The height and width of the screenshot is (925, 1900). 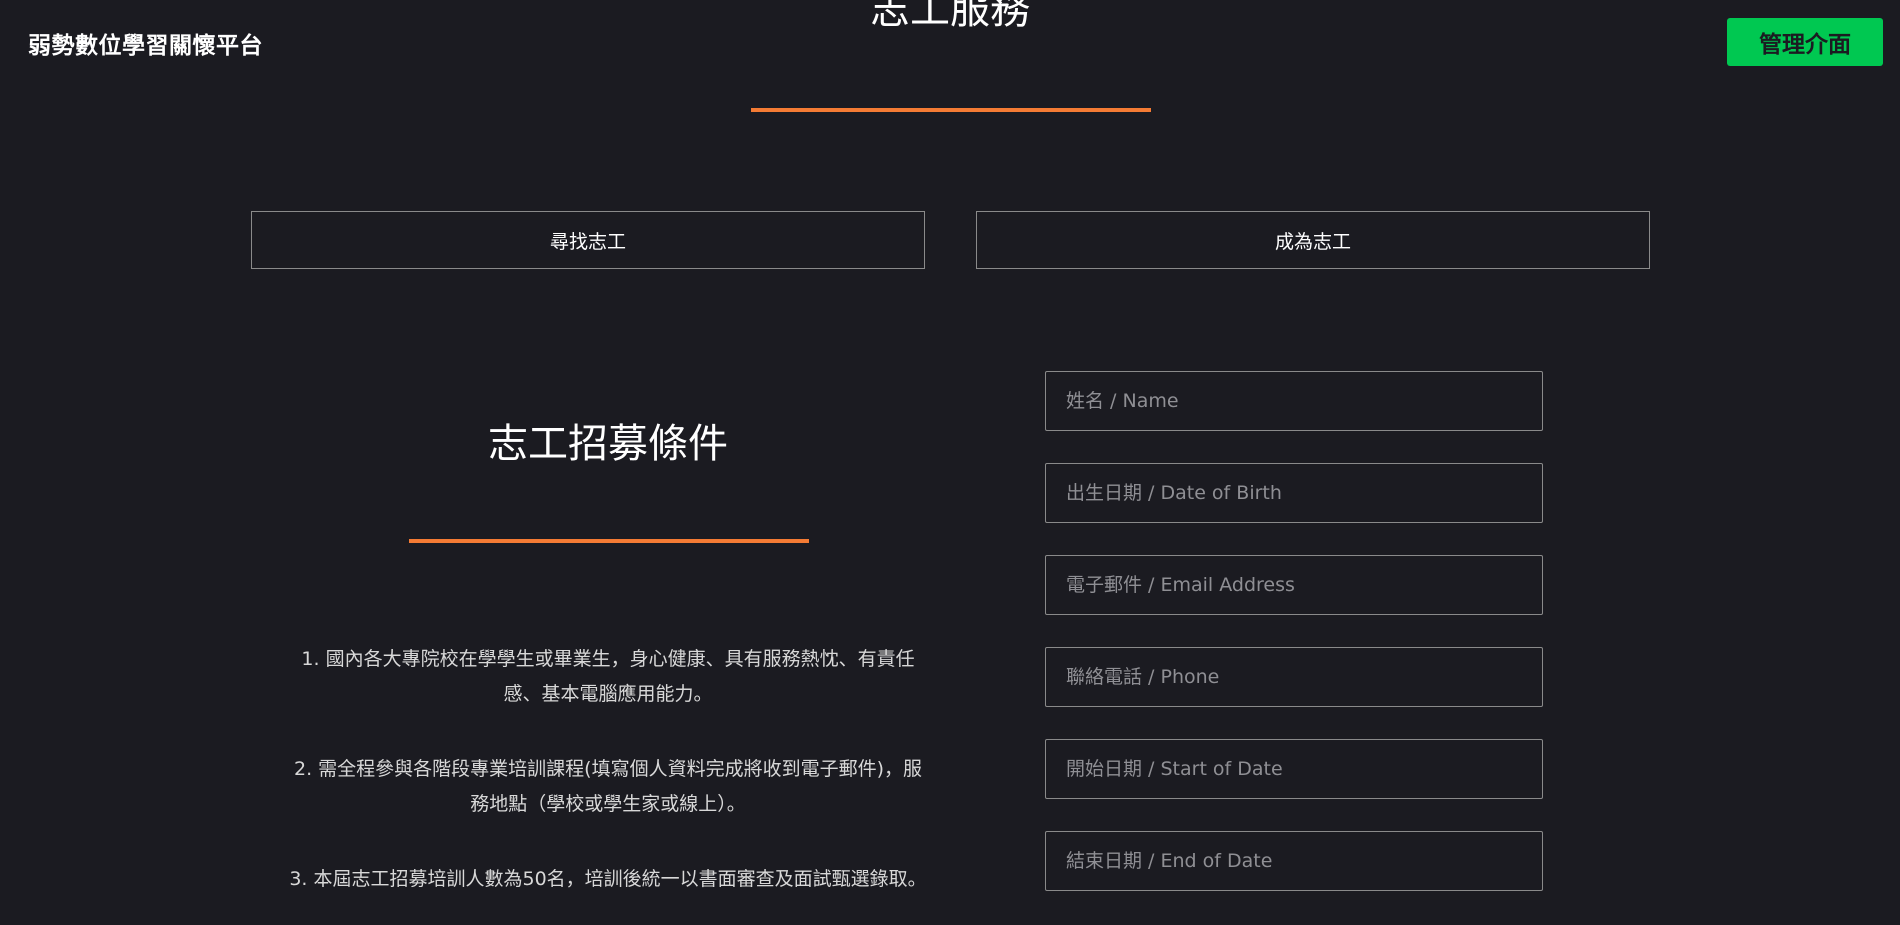 I want to click on recruitment-title-underline, so click(x=609, y=541).